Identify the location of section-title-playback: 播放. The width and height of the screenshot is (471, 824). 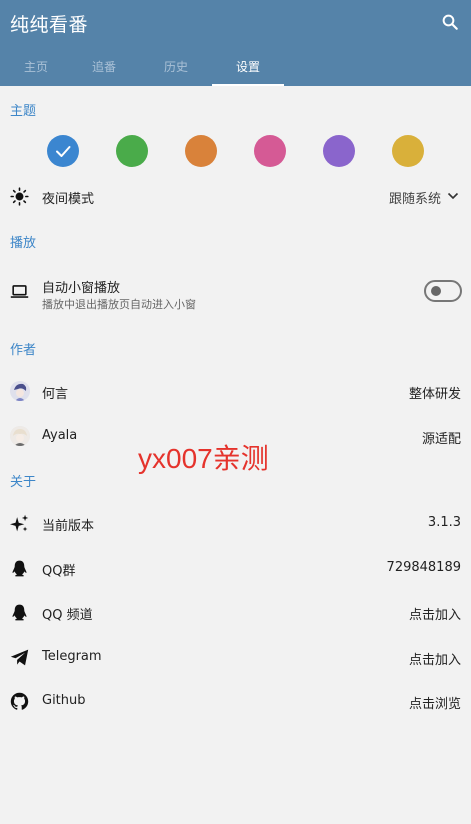
(23, 243).